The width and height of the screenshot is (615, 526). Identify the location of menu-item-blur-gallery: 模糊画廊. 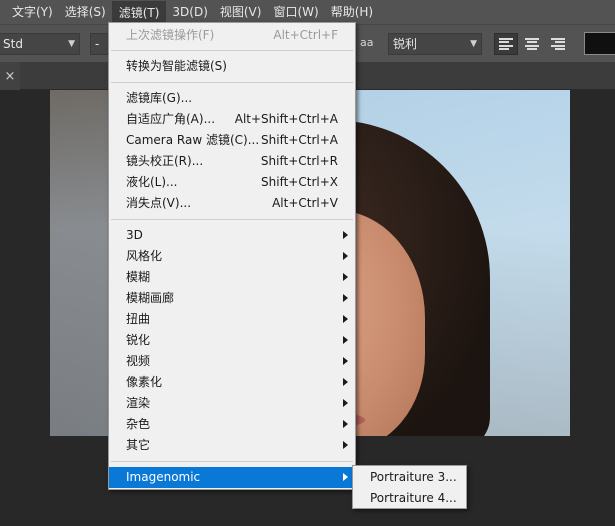
(232, 298).